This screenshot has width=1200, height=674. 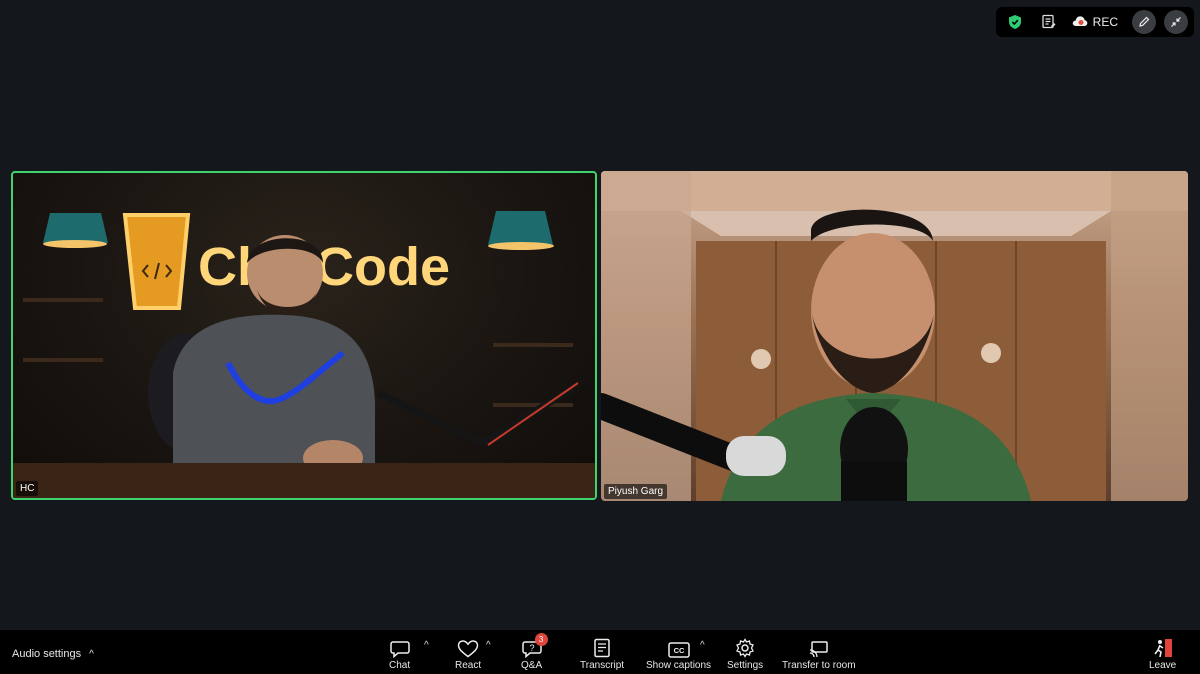 I want to click on shield-icon, so click(x=1015, y=22).